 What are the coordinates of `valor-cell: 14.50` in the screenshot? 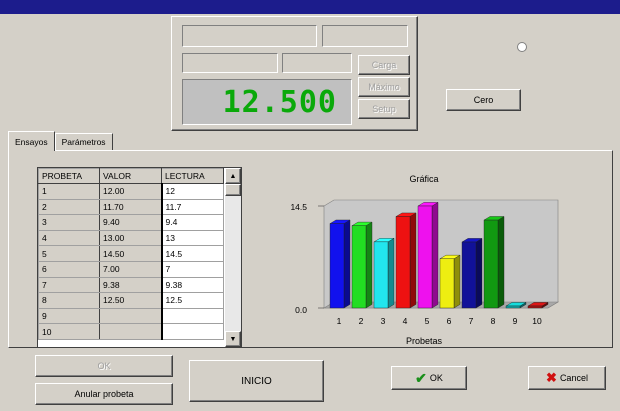 It's located at (131, 253).